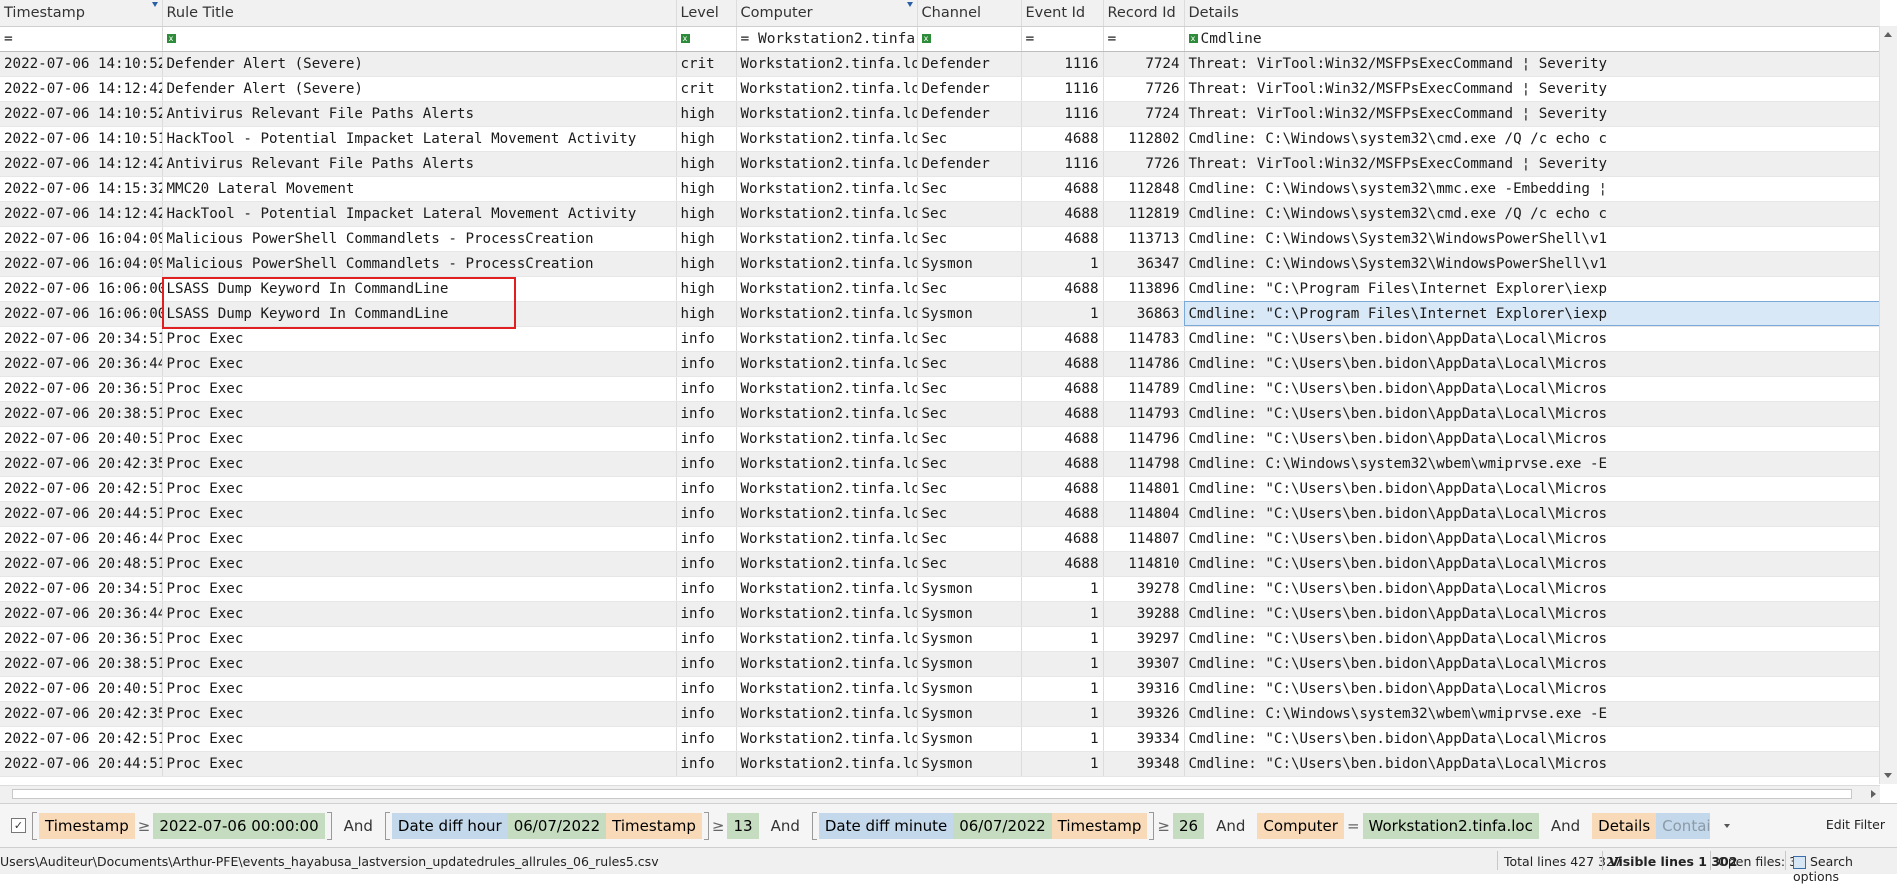  What do you see at coordinates (81, 289) in the screenshot?
I see `cell-timestamp: 2022-07-06 16:06:00` at bounding box center [81, 289].